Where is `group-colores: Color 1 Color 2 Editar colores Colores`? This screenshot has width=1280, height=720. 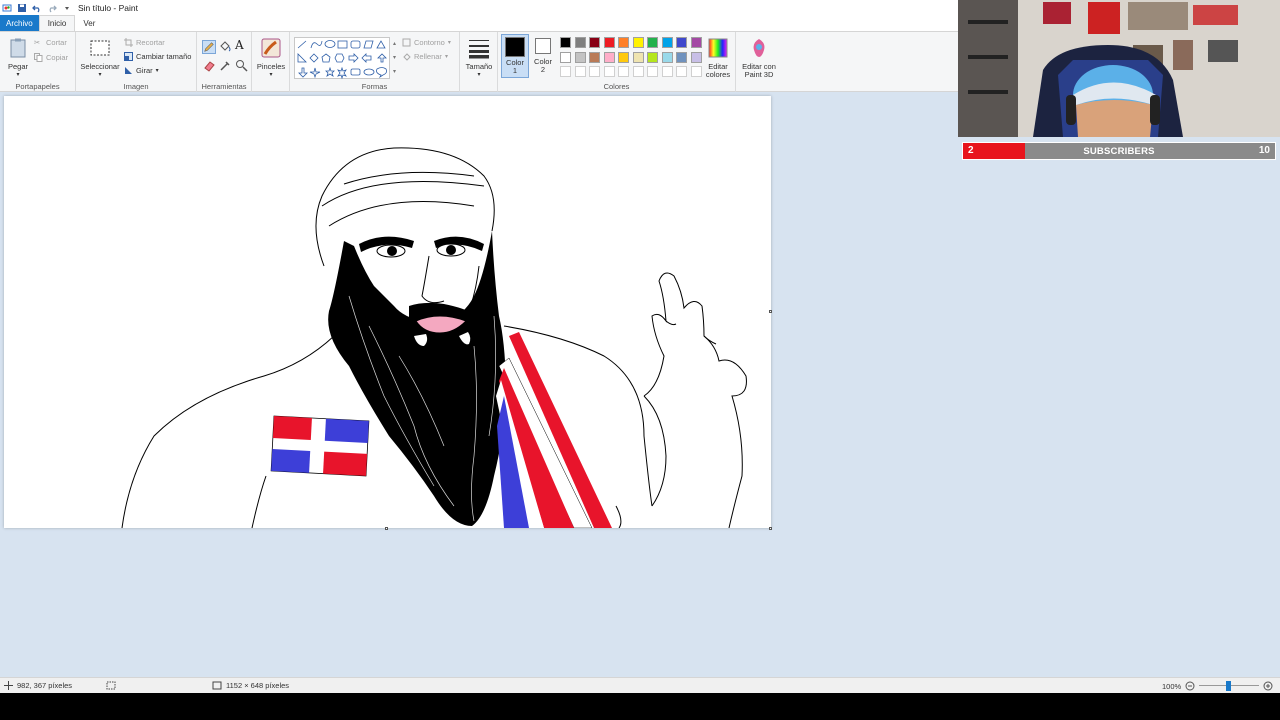 group-colores: Color 1 Color 2 Editar colores Colores is located at coordinates (617, 62).